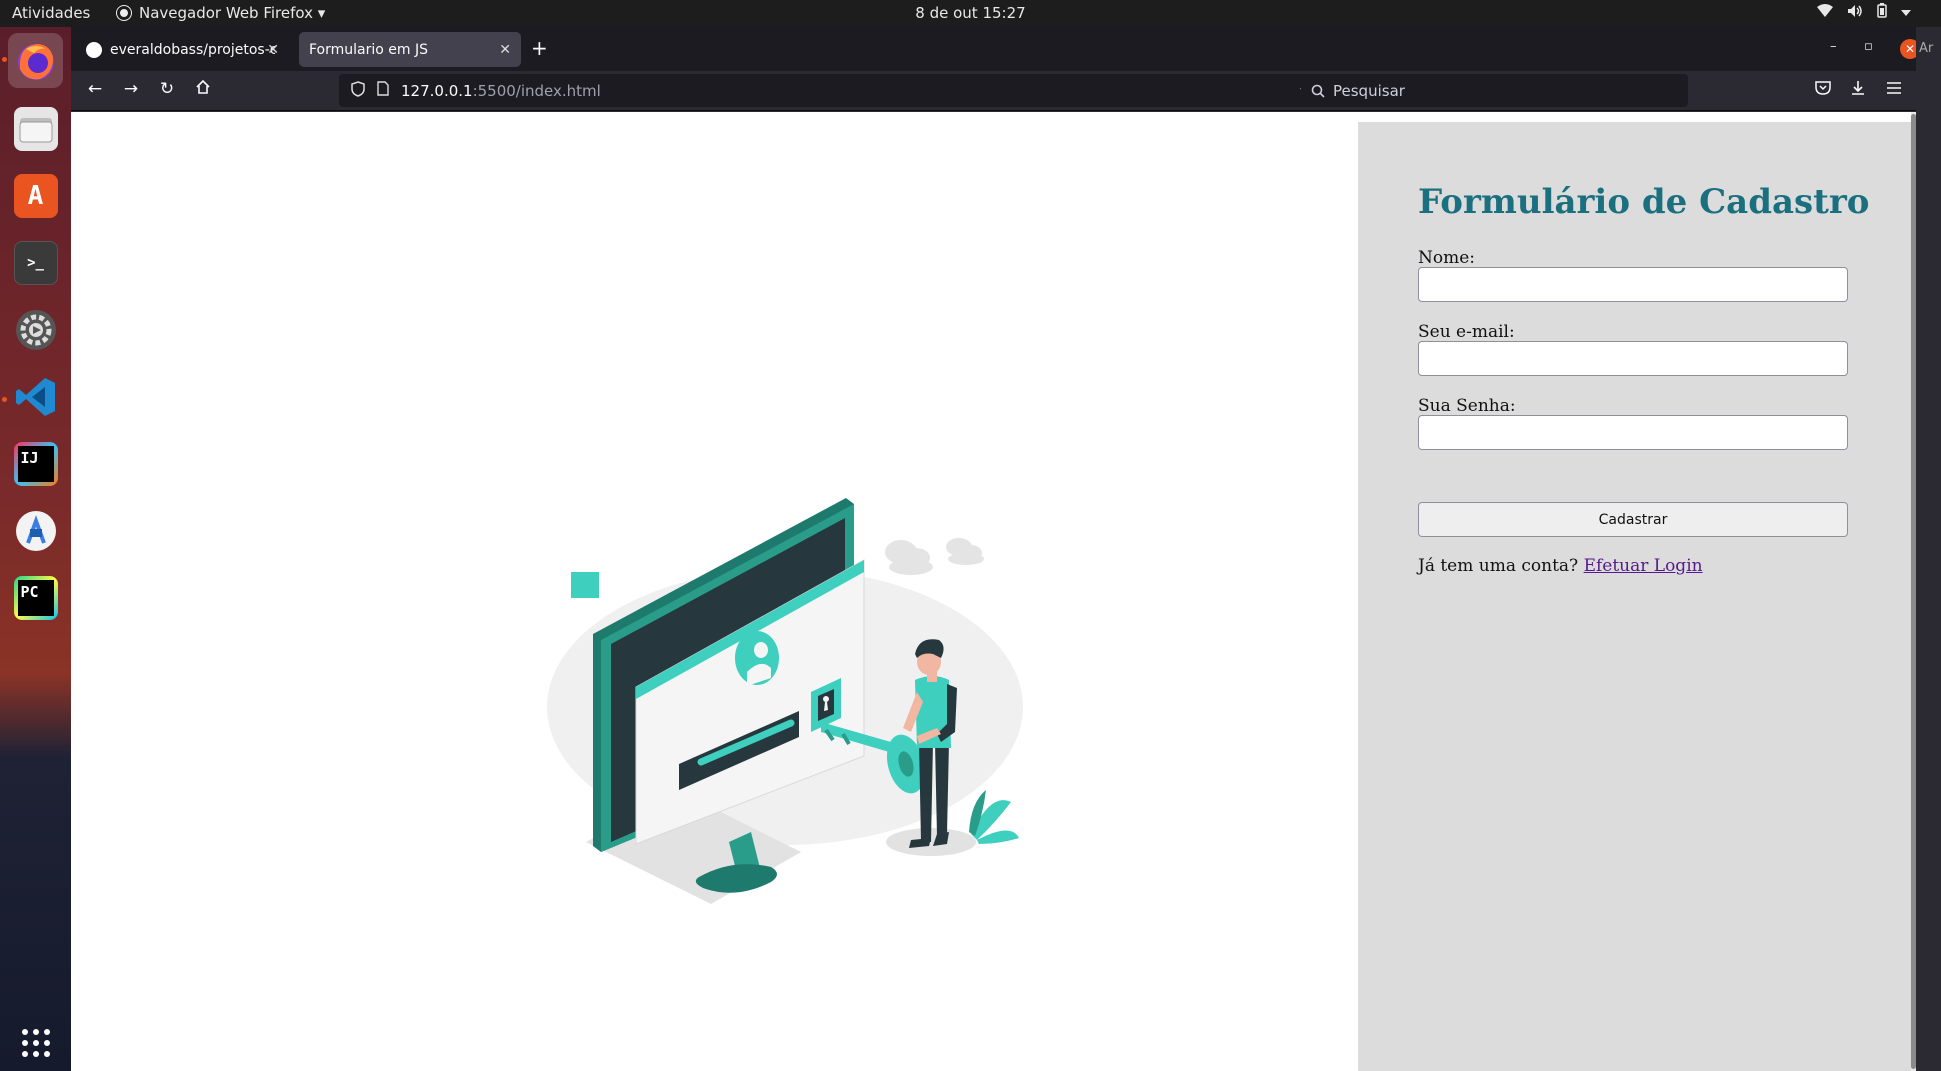 This screenshot has width=1941, height=1071. Describe the element at coordinates (1466, 332) in the screenshot. I see `email-label: Seu e-mail:` at that location.